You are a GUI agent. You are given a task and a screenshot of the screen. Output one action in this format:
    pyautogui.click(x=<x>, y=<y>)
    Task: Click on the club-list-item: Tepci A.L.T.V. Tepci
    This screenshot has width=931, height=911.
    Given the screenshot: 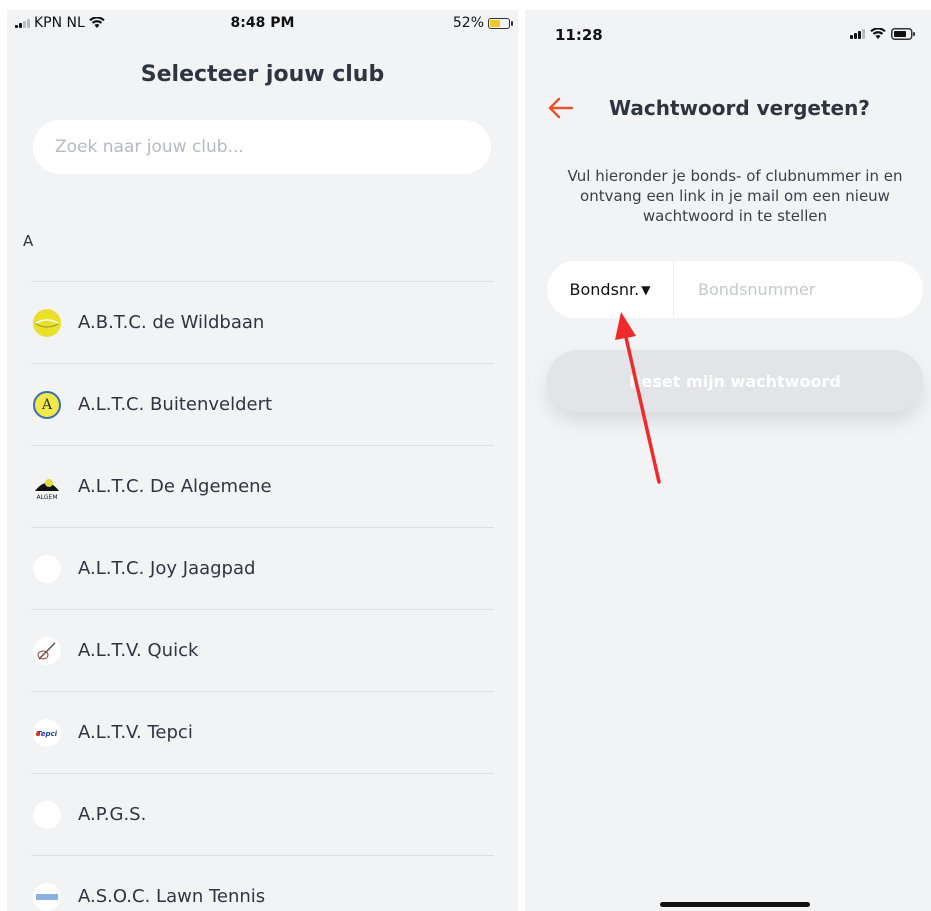 What is the action you would take?
    pyautogui.click(x=262, y=732)
    